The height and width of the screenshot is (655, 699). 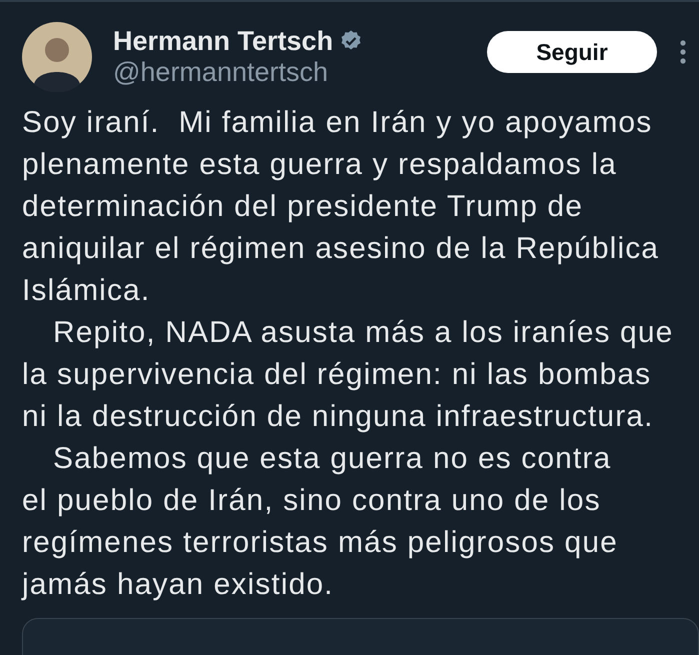 What do you see at coordinates (683, 52) in the screenshot?
I see `more-options-icon` at bounding box center [683, 52].